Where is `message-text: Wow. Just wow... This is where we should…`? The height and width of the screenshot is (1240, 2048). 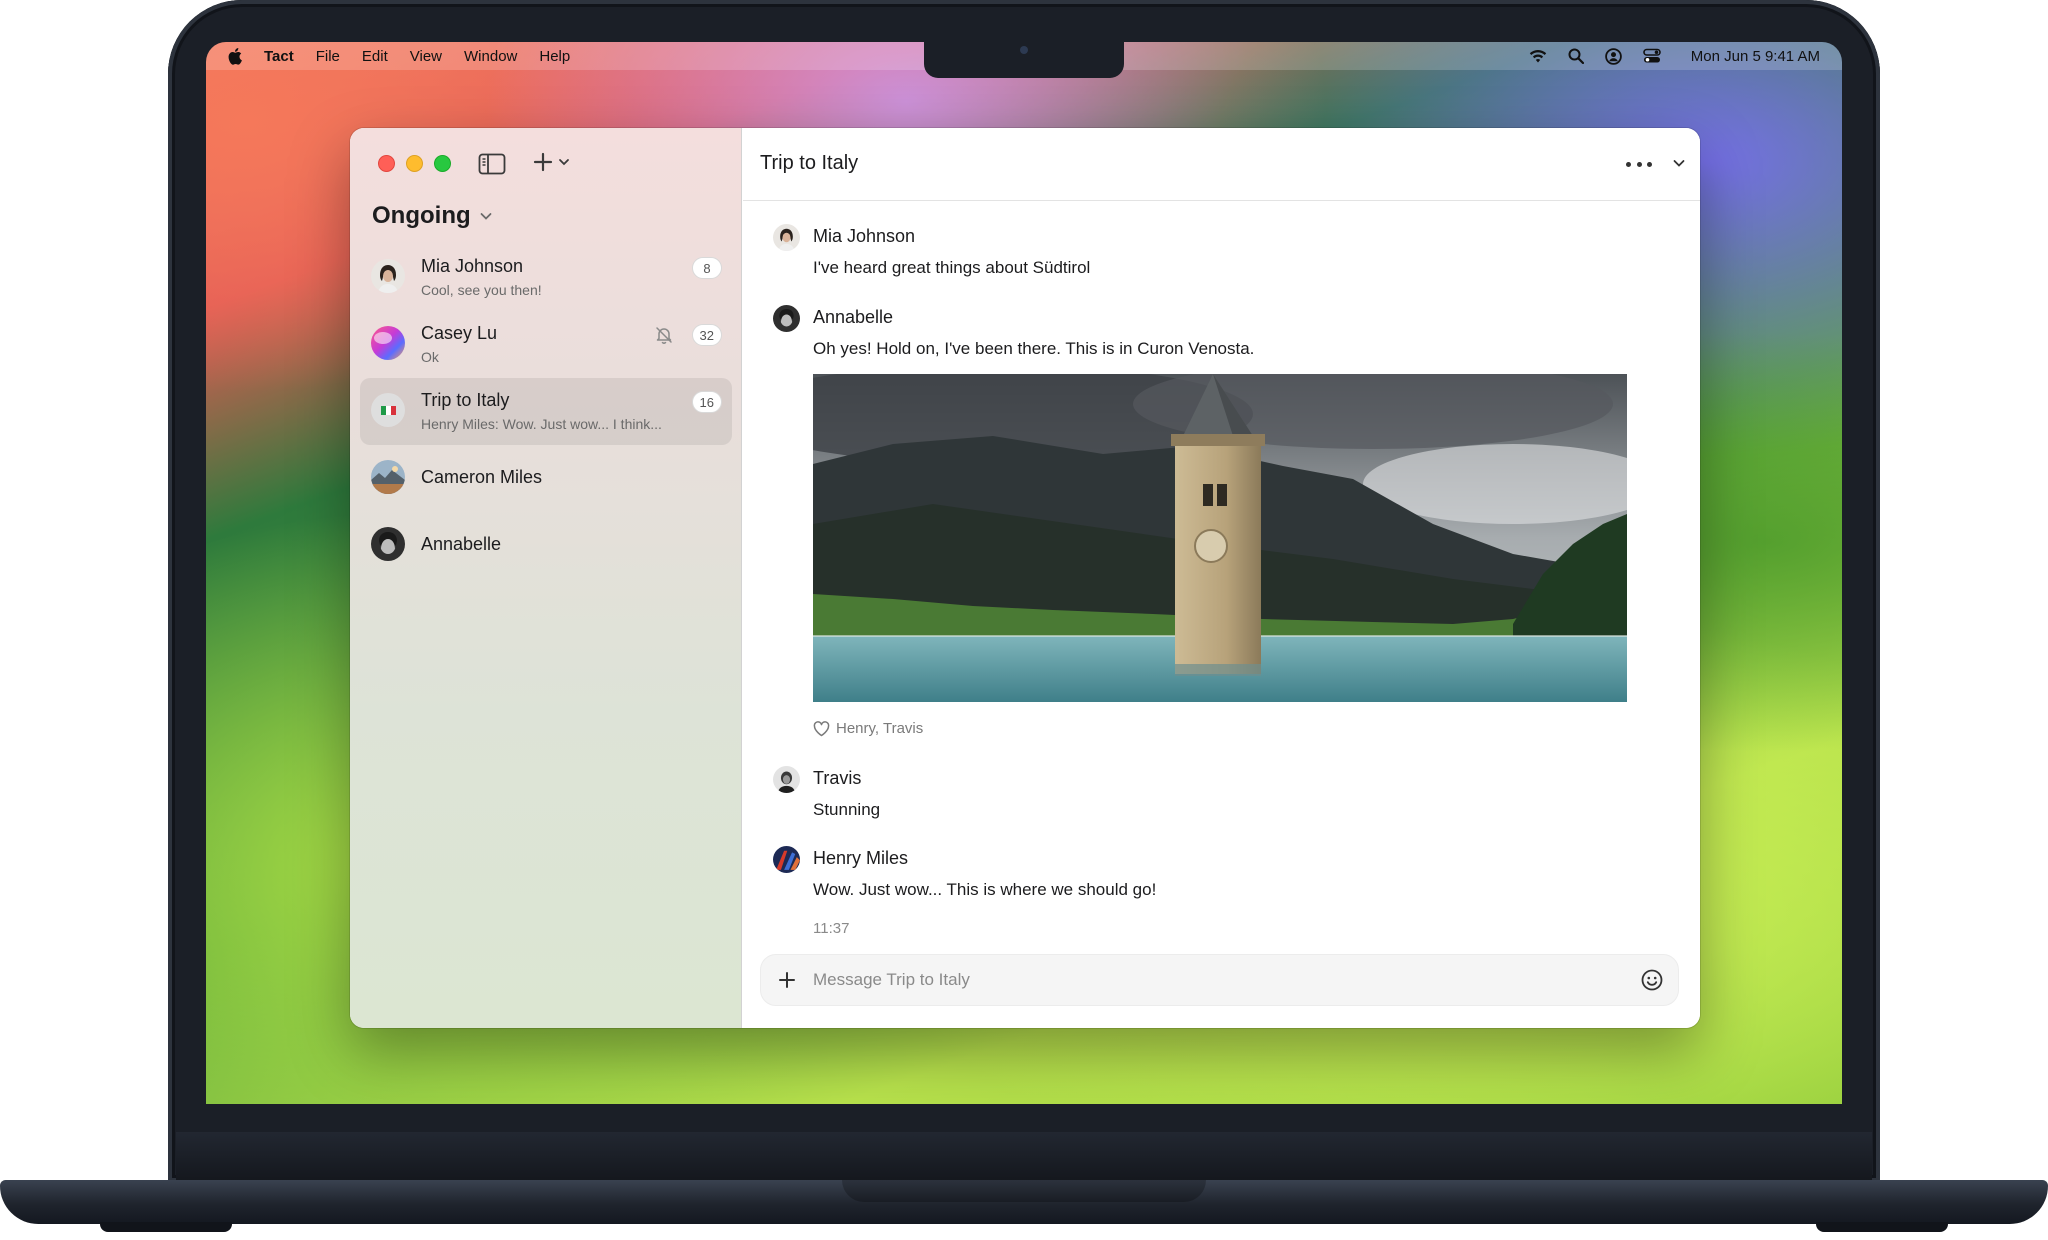
message-text: Wow. Just wow... This is where we should… is located at coordinates (985, 889).